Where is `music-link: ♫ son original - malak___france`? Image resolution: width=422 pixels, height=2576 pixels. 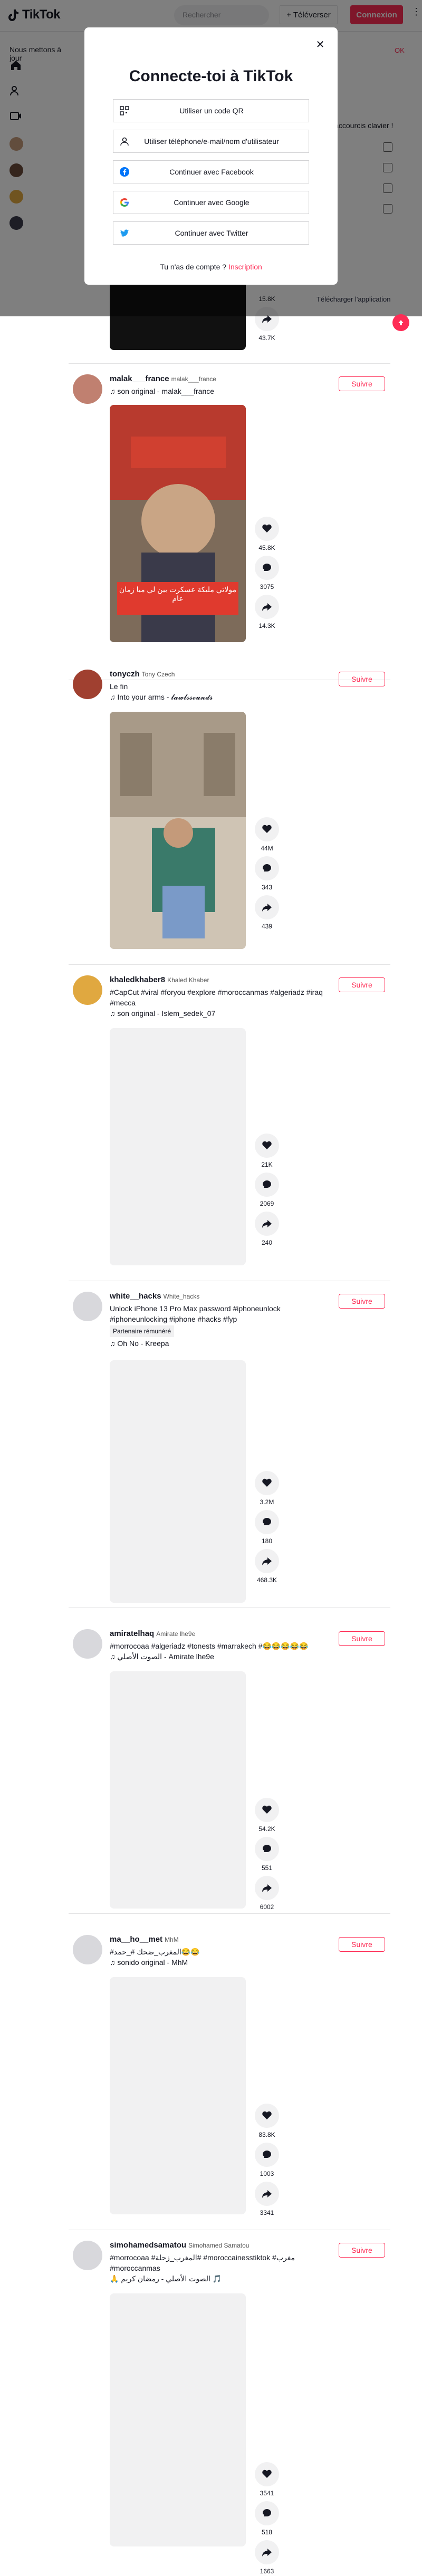
music-link: ♫ son original - malak___france is located at coordinates (220, 391).